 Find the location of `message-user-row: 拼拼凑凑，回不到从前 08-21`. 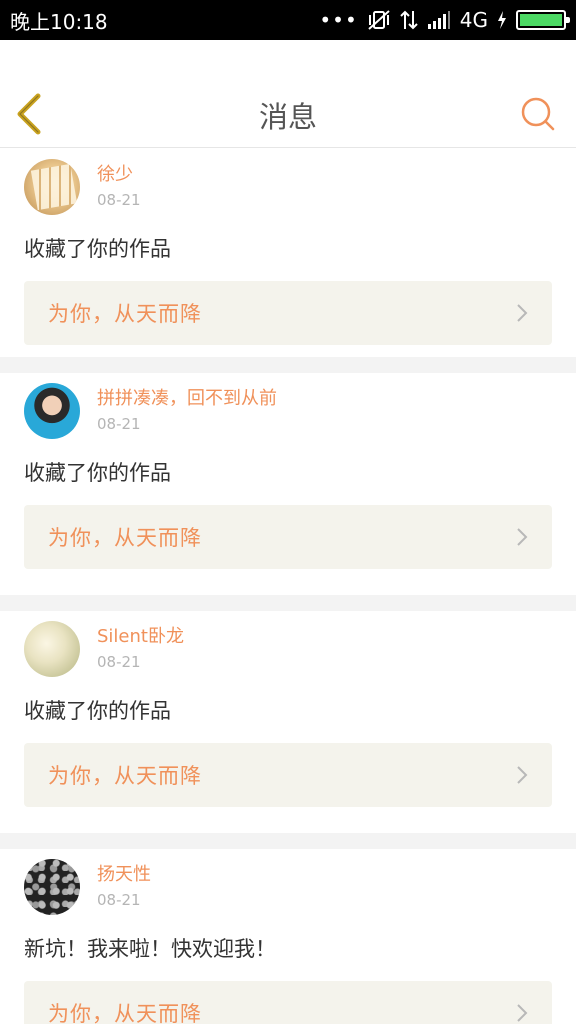

message-user-row: 拼拼凑凑，回不到从前 08-21 is located at coordinates (288, 411).